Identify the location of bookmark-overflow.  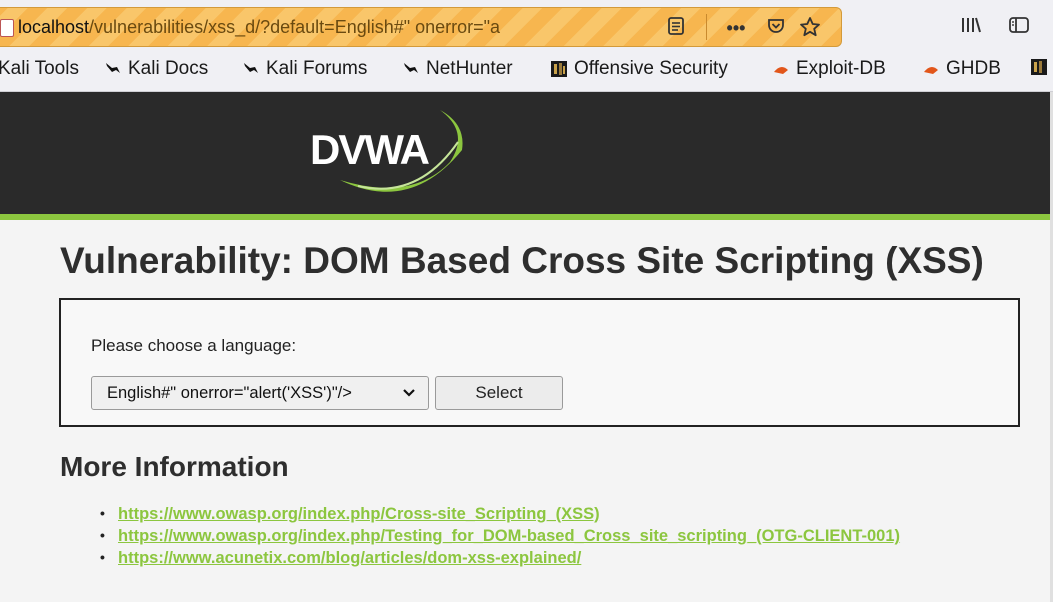
(1039, 67).